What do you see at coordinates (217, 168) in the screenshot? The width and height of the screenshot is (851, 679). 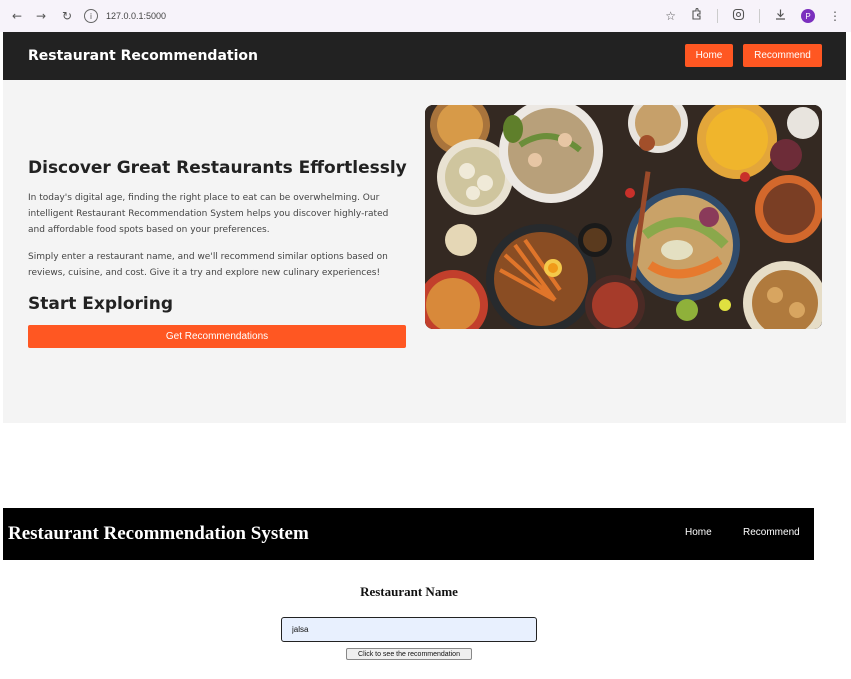 I see `hero-title: Discover Great Restaurants Effortlessly` at bounding box center [217, 168].